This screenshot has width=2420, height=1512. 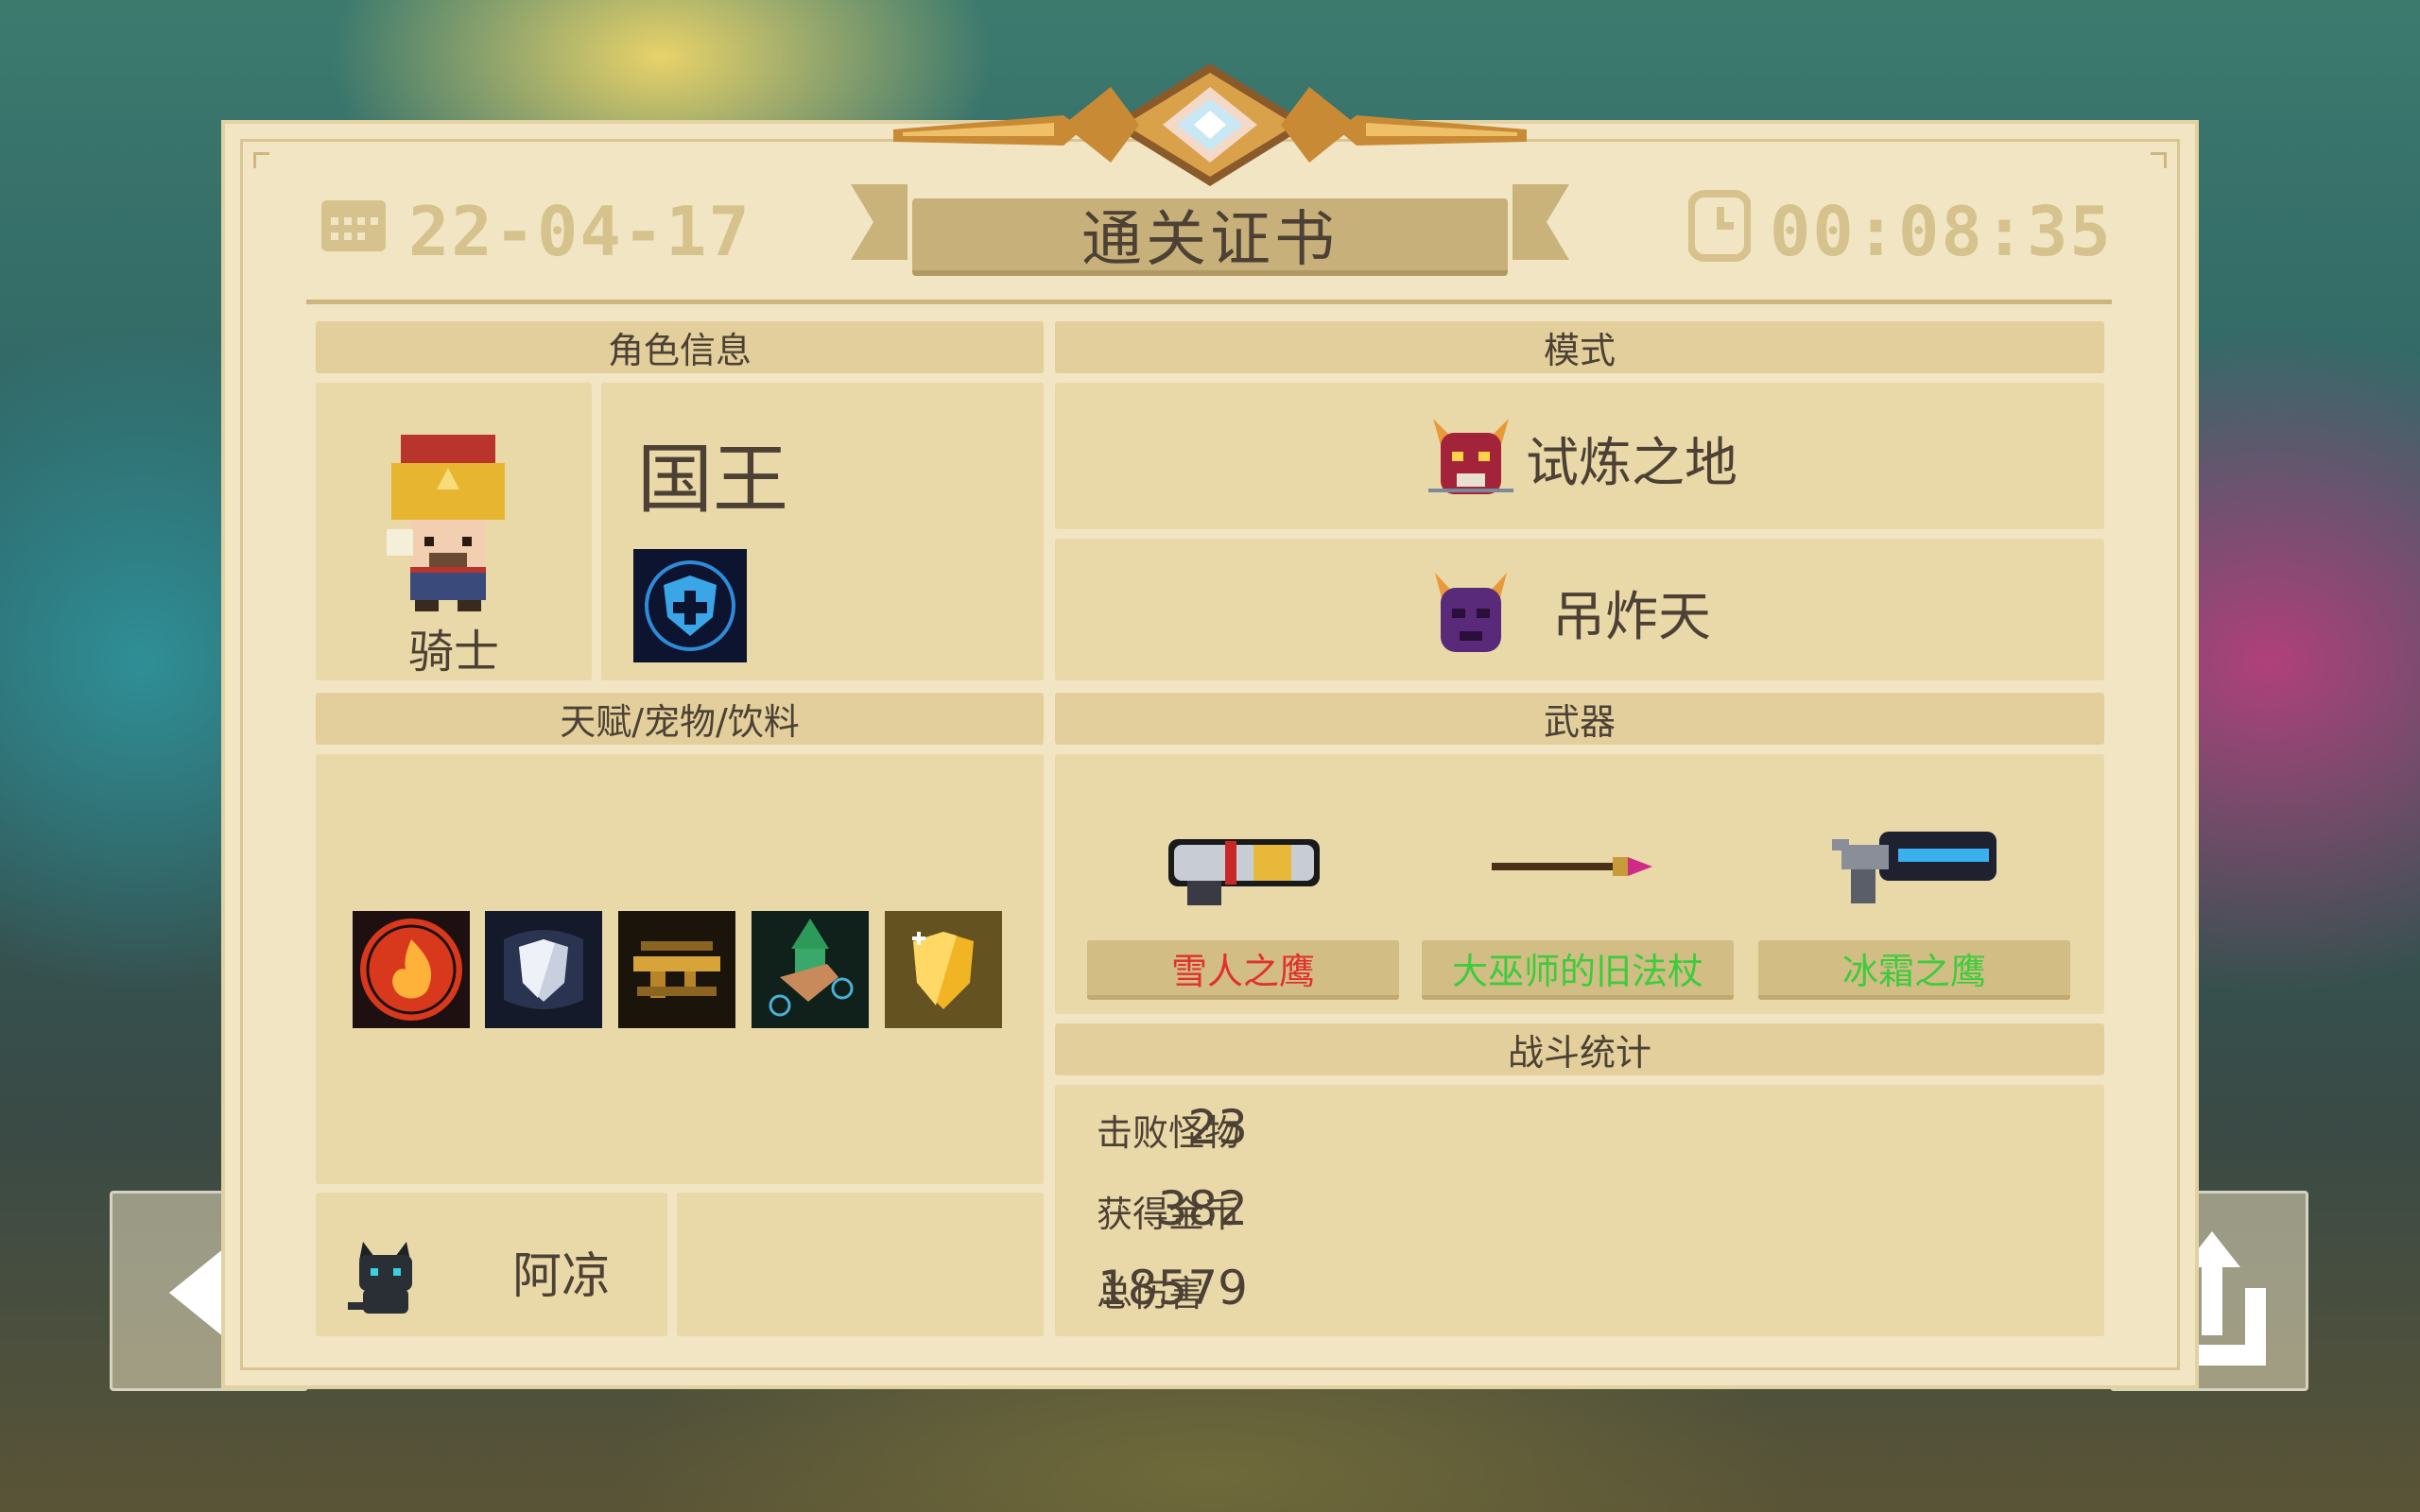 I want to click on green-warrior-talent-icon, so click(x=810, y=969).